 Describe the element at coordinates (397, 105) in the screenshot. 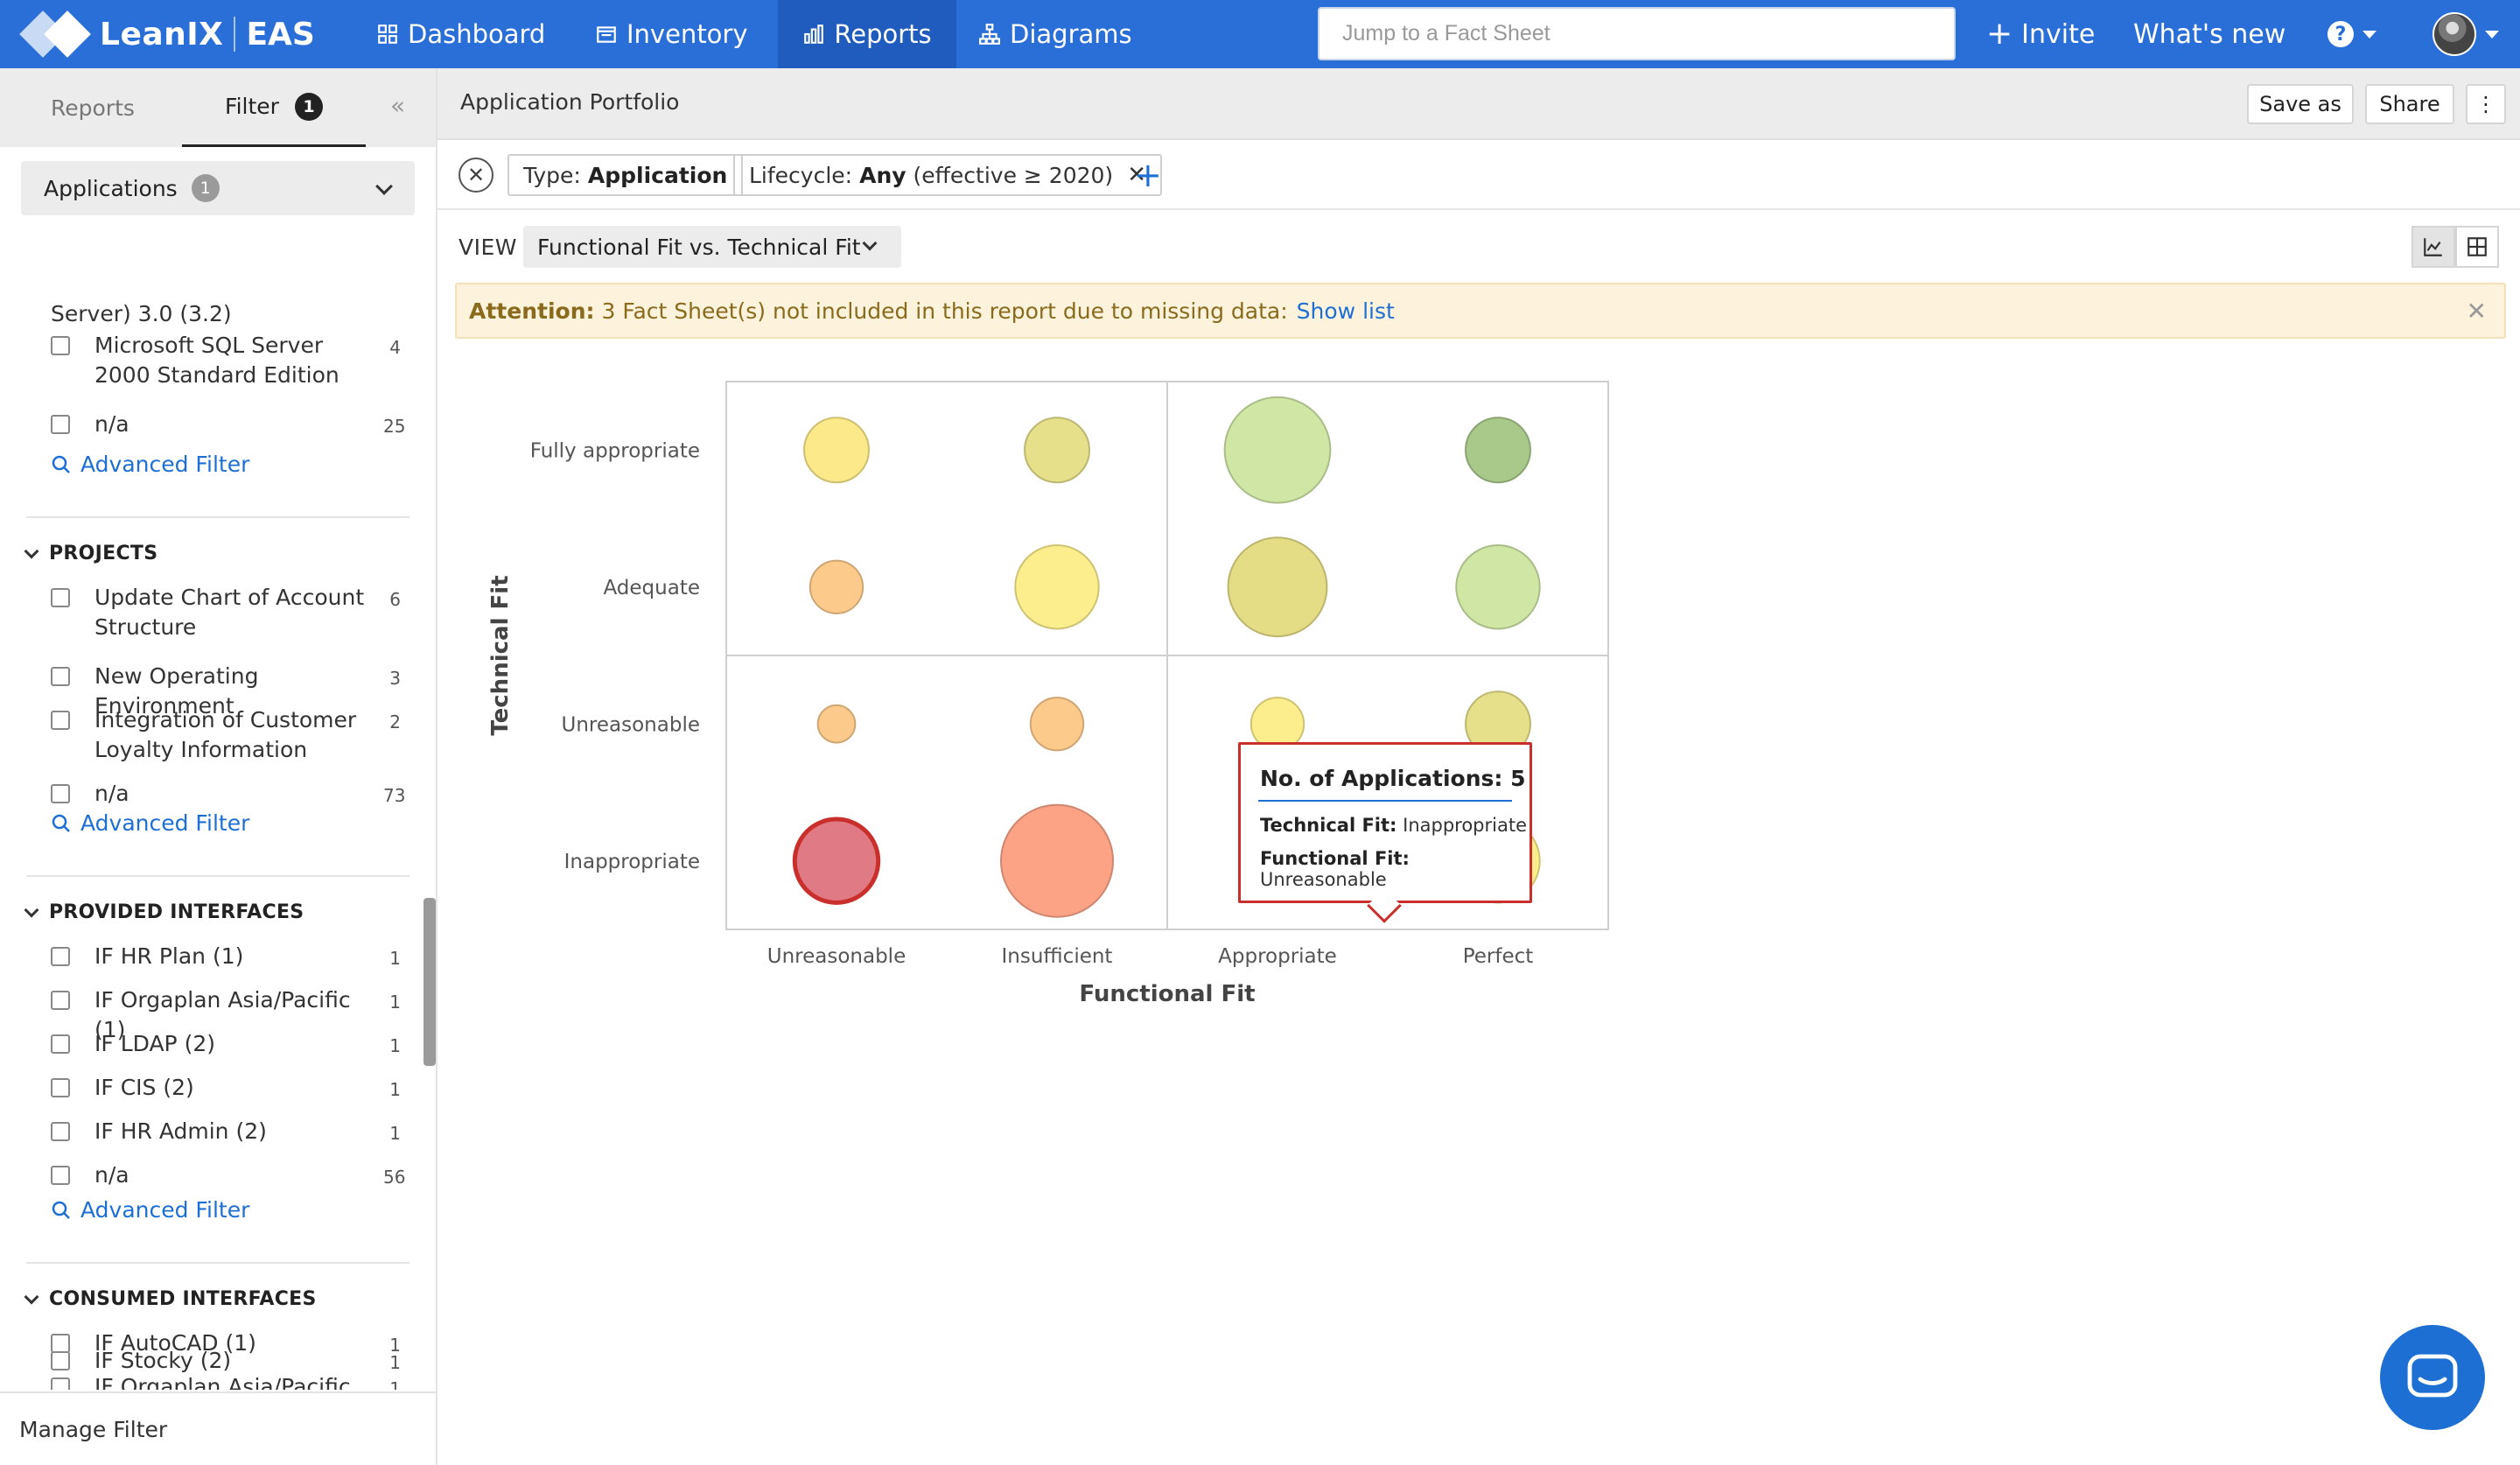

I see `collapse-sidebar-icon: «` at that location.